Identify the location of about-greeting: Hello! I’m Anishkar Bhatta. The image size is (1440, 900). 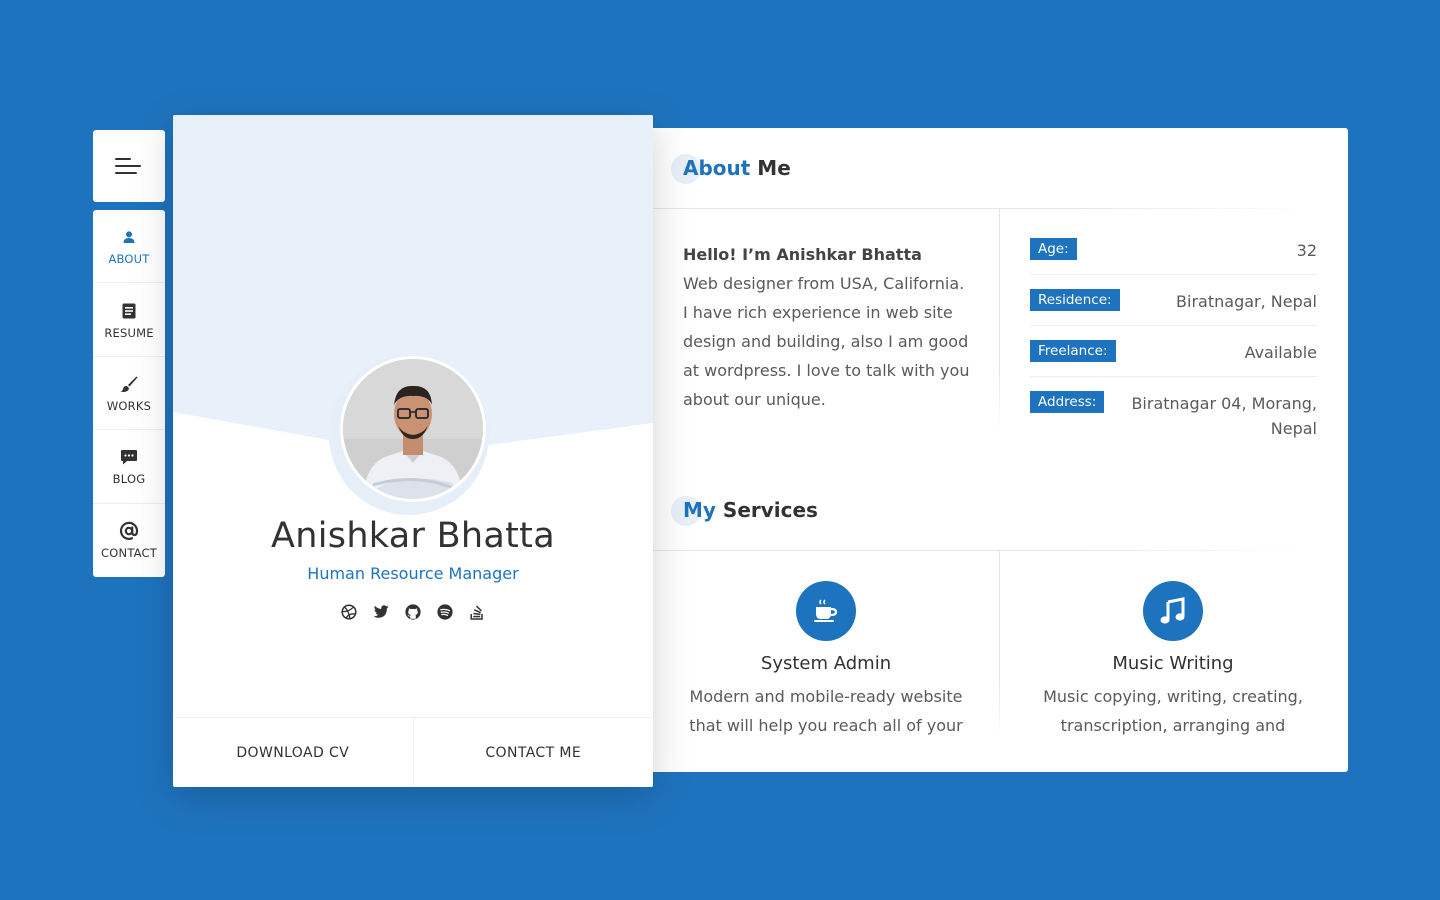
(802, 254).